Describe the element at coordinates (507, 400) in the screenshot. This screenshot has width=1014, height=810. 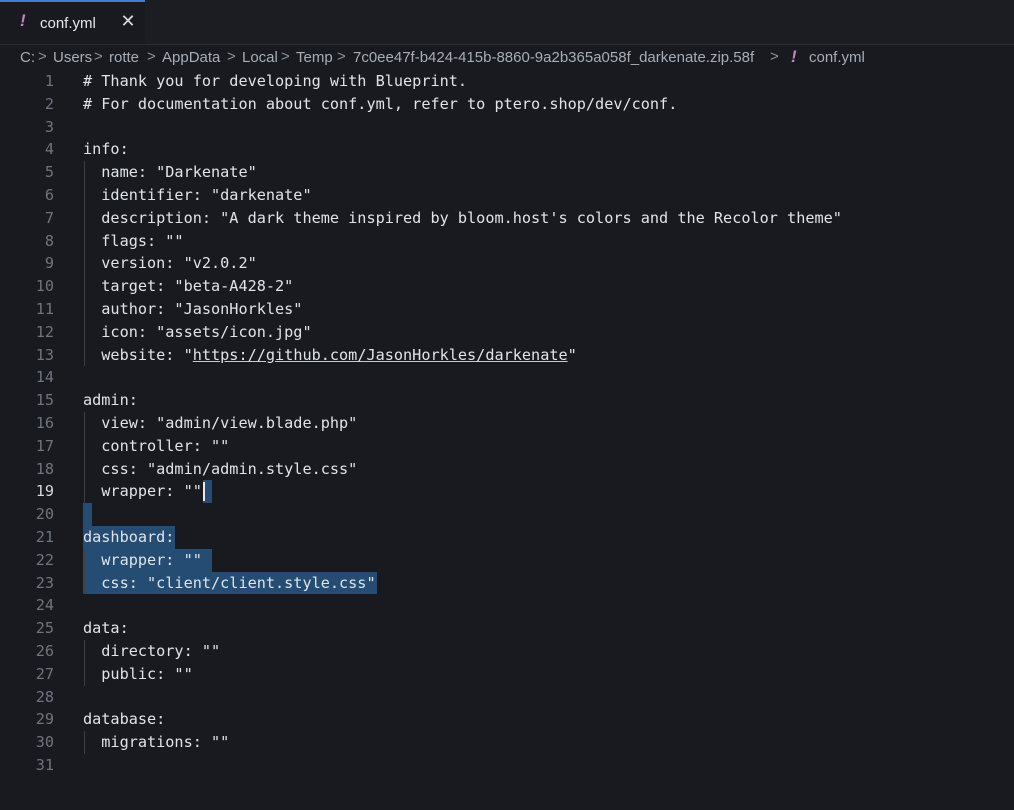
I see `code-line: 15 admin:` at that location.